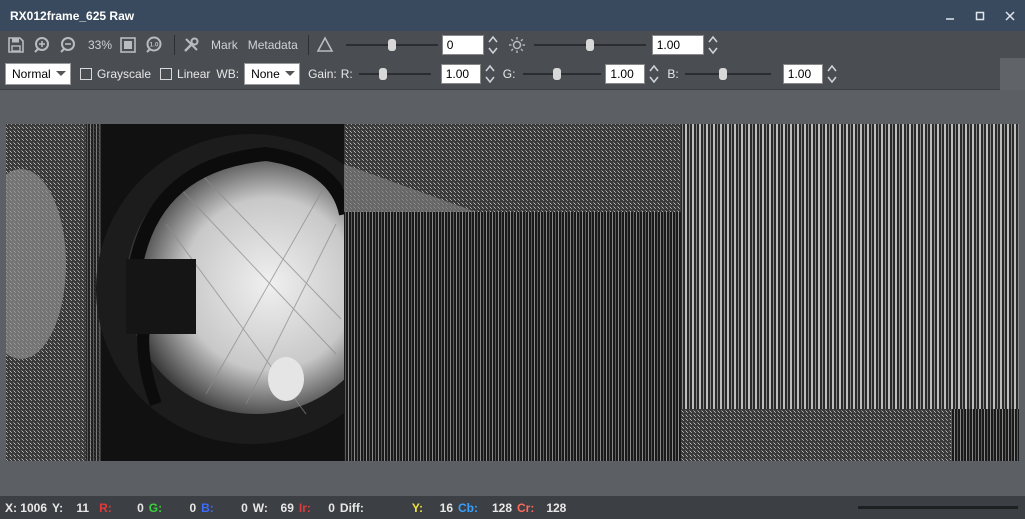 Image resolution: width=1025 pixels, height=519 pixels. Describe the element at coordinates (207, 507) in the screenshot. I see `status-b-label: B:` at that location.